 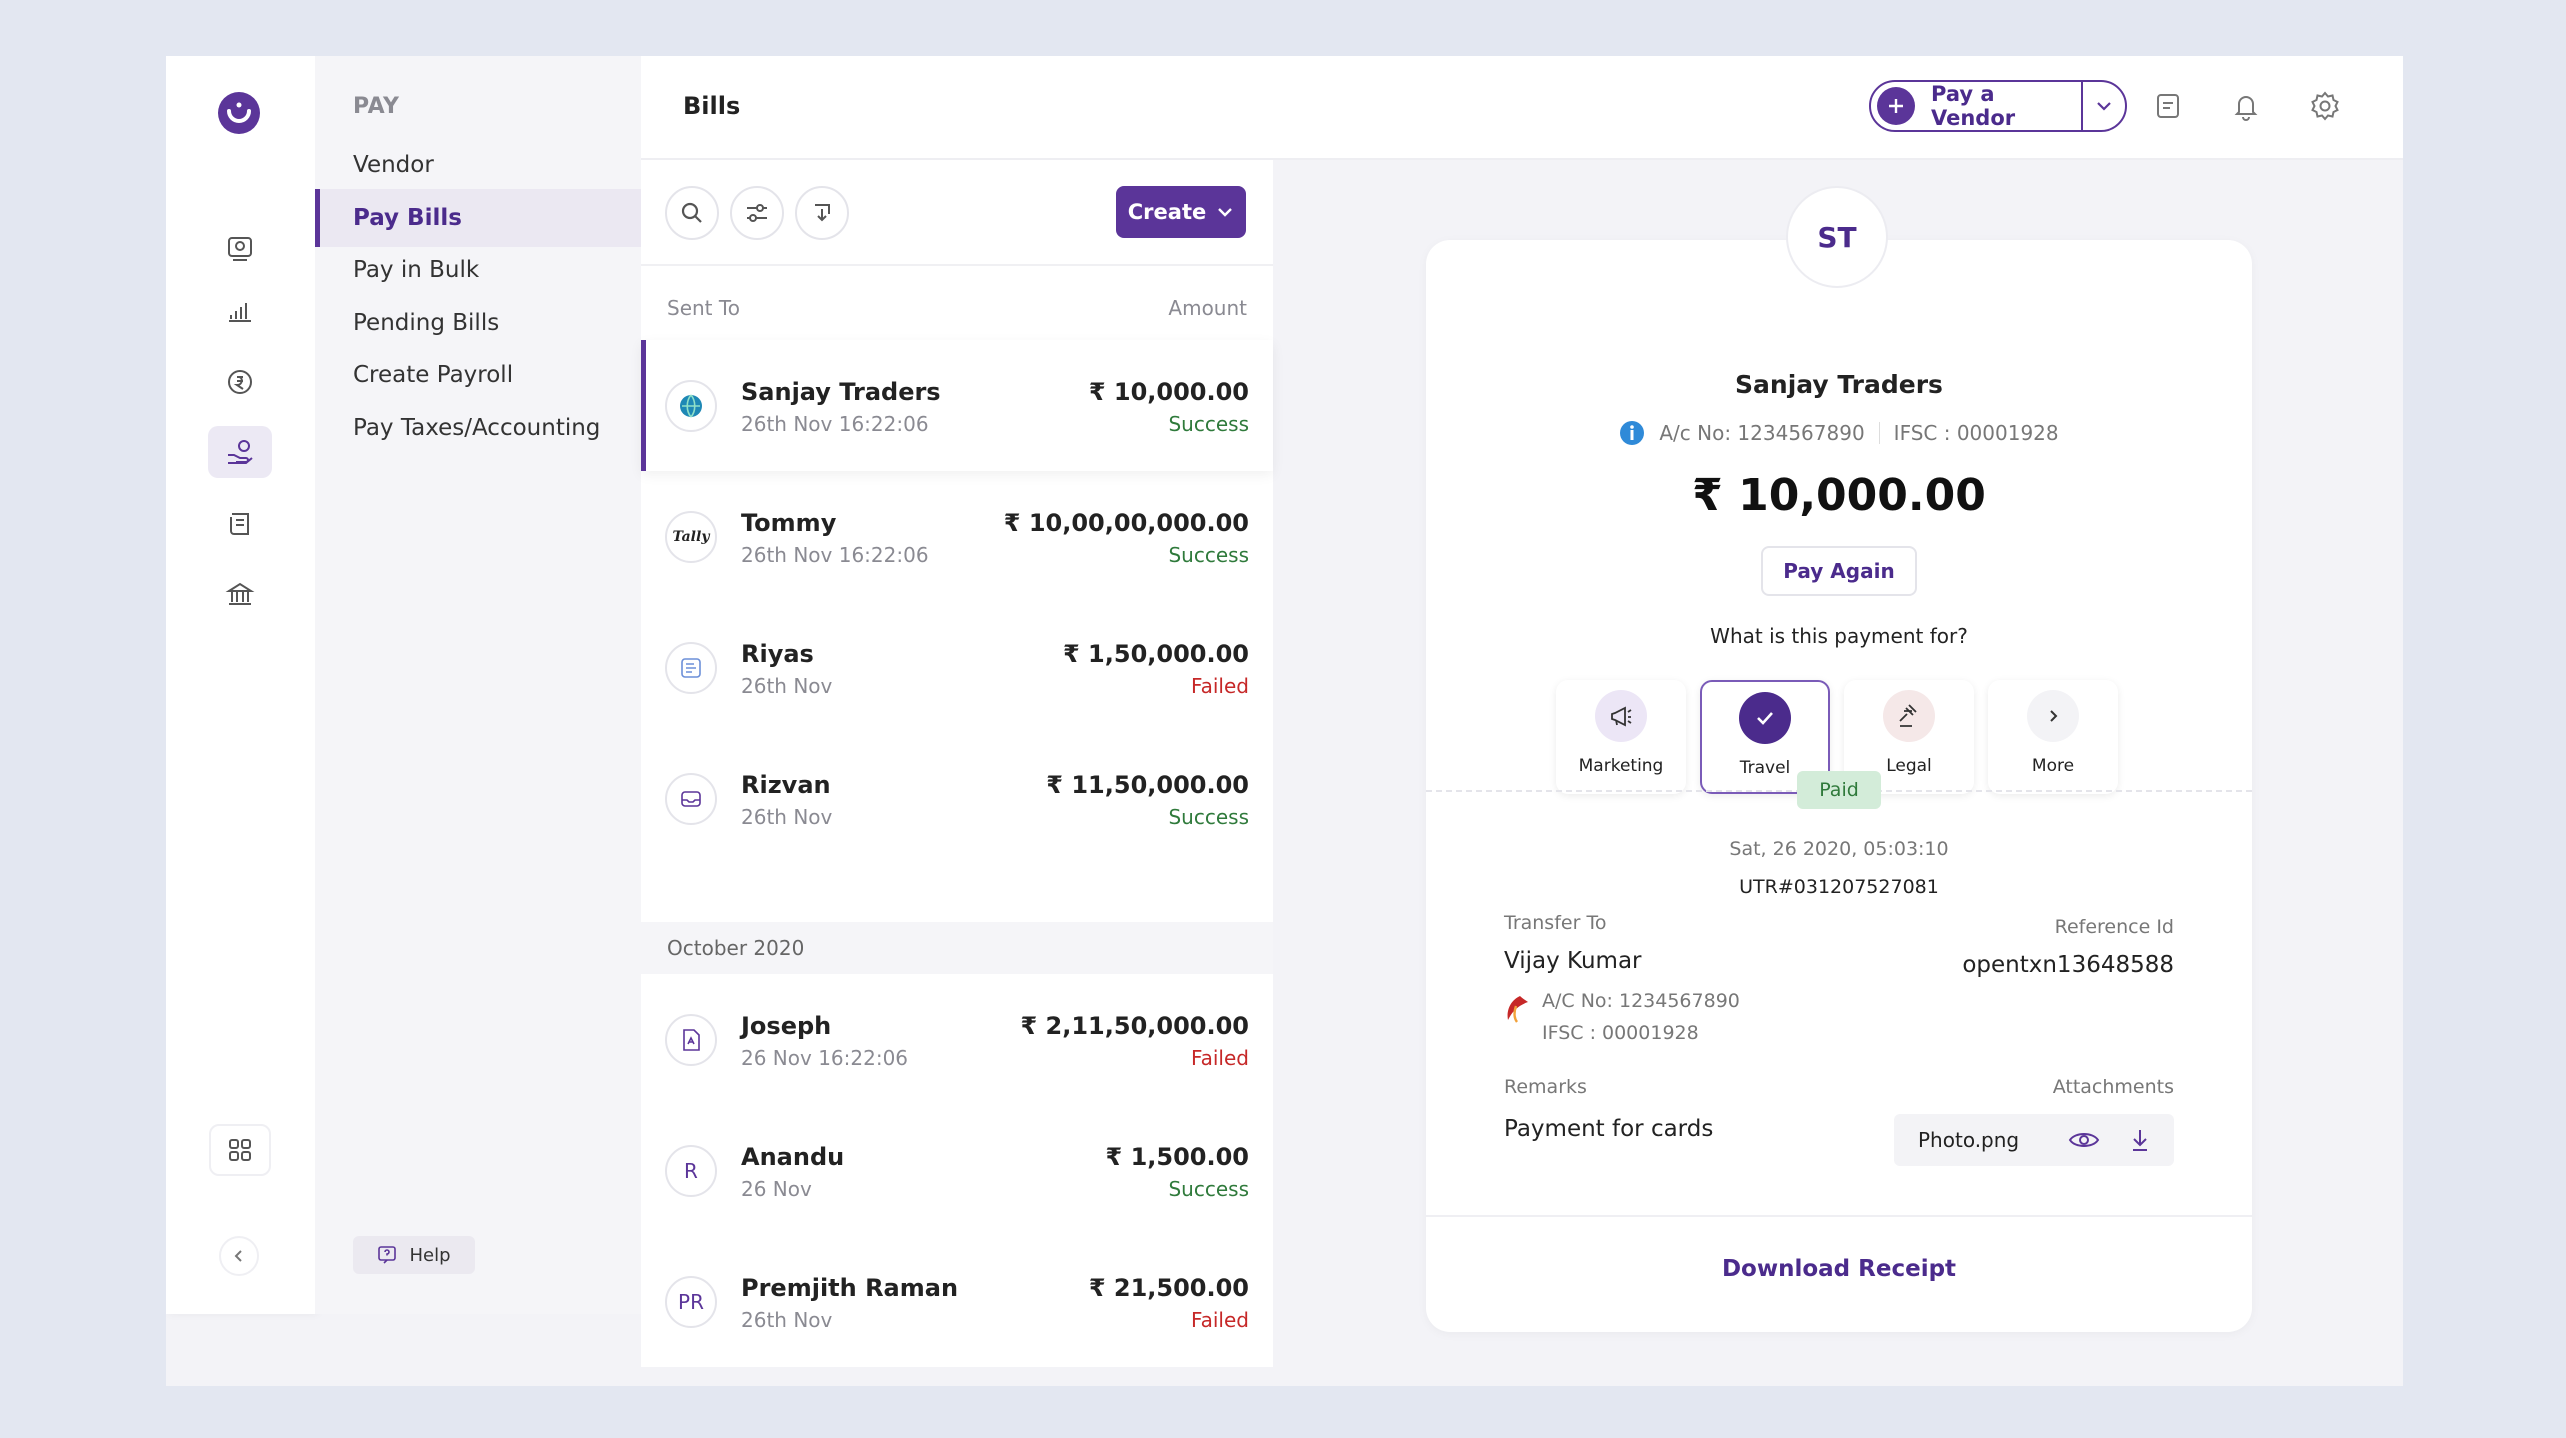 I want to click on document-icon, so click(x=691, y=668).